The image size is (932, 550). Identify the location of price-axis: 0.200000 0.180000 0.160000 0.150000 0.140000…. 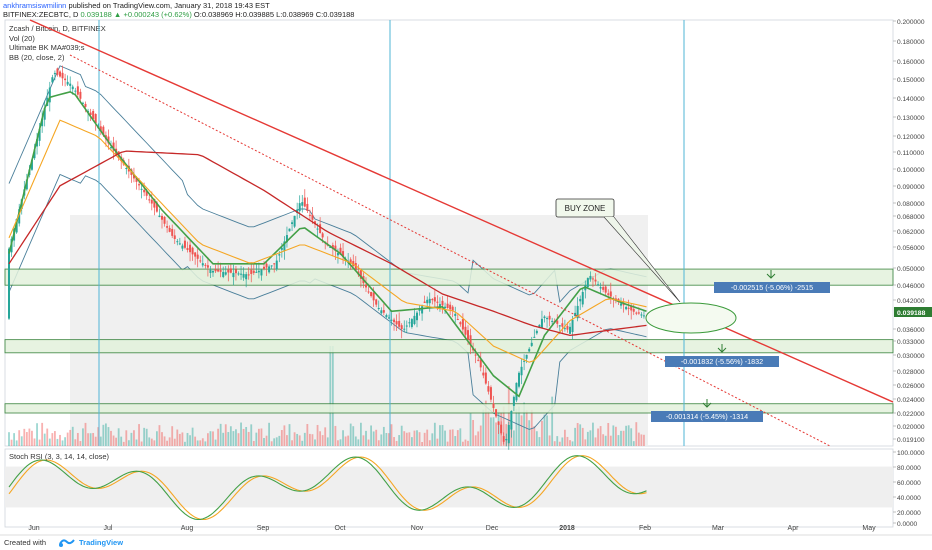
(912, 231).